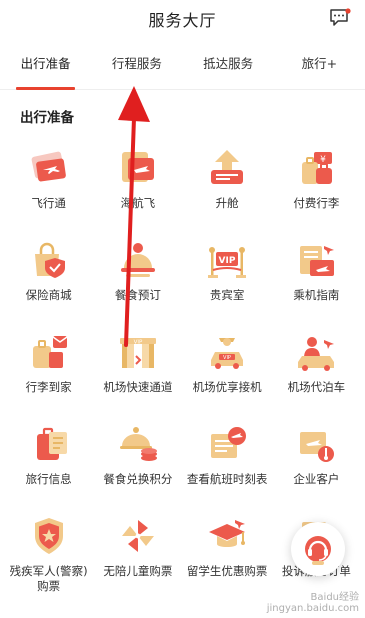  I want to click on service-label: 保险商城, so click(48, 295).